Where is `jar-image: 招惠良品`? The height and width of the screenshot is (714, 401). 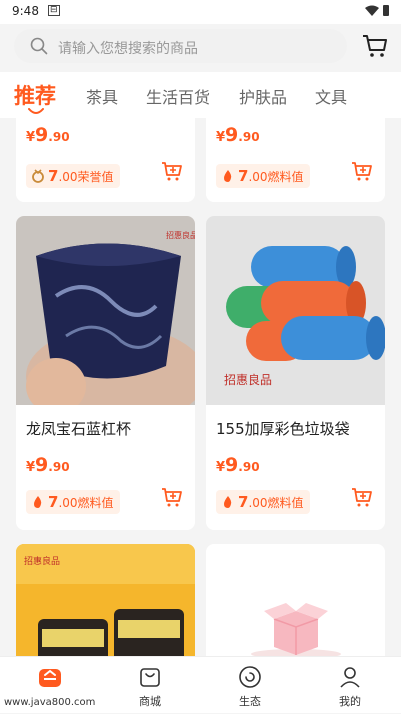
jar-image: 招惠良品 is located at coordinates (105, 600).